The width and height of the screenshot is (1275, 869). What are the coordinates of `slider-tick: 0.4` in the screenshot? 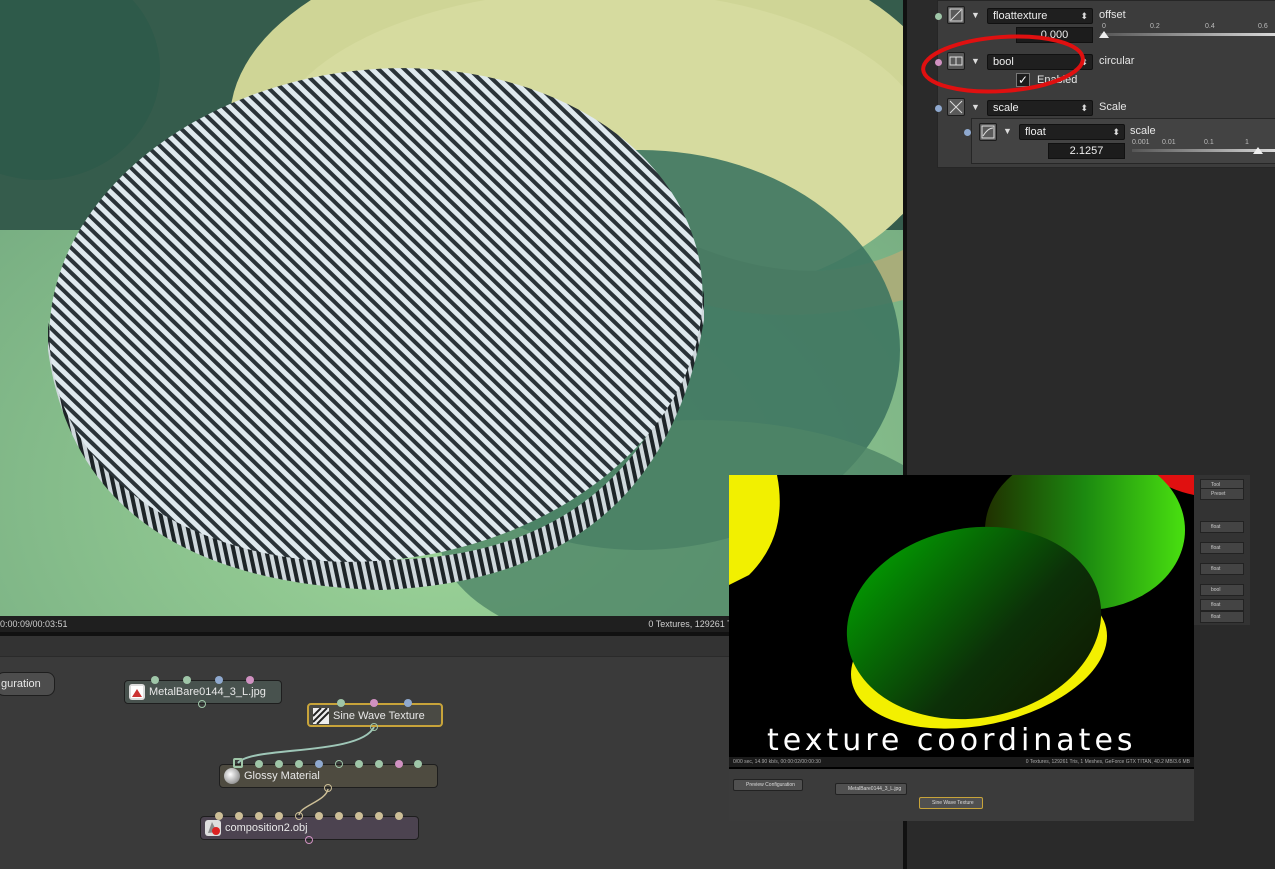 It's located at (1210, 26).